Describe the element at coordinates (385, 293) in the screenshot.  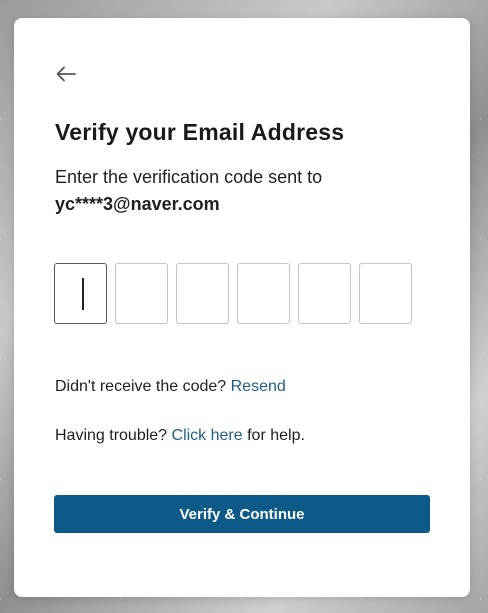
I see `code-digit-6-input` at that location.